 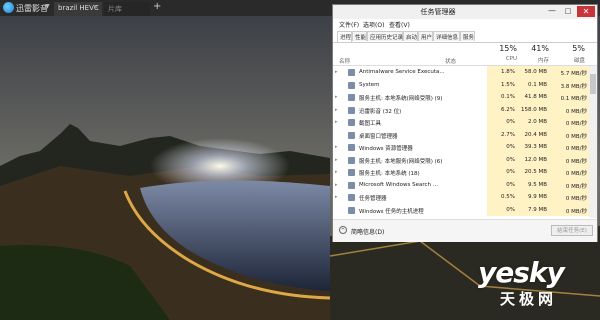 I want to click on process-name: 任务管理器, so click(x=373, y=199).